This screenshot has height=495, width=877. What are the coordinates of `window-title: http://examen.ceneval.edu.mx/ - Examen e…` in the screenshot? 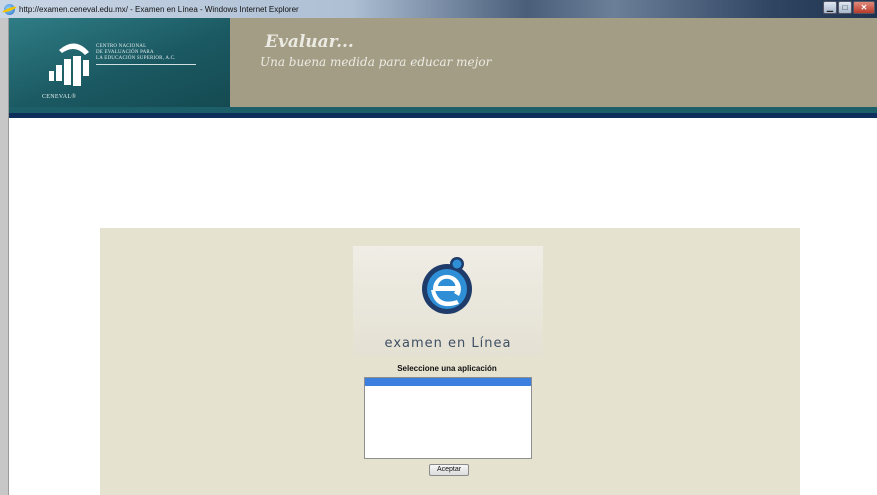 It's located at (159, 9).